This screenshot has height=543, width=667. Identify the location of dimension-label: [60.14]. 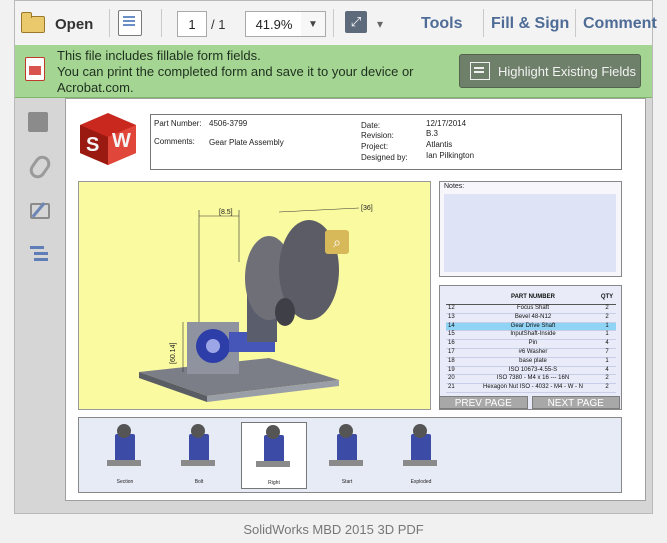
(173, 353).